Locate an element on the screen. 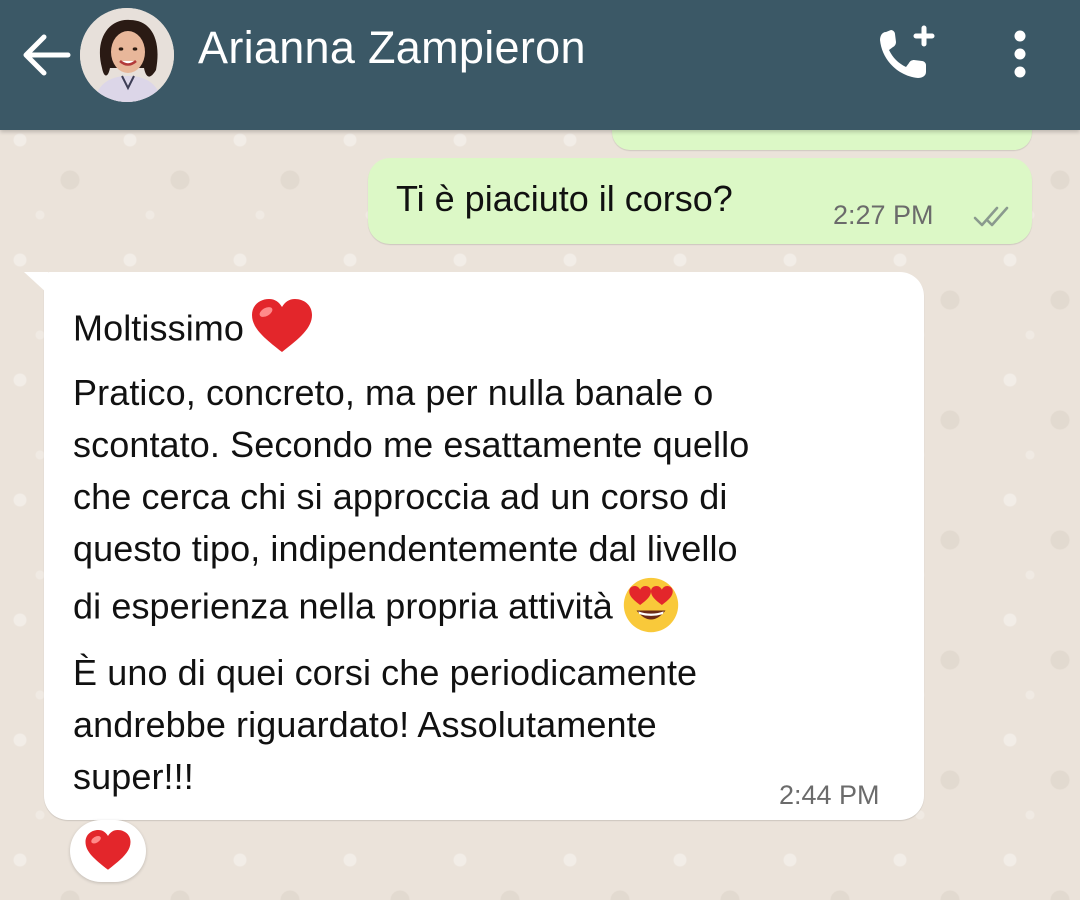 The width and height of the screenshot is (1080, 900). message-line: andrebbe riguardato! Assolutamente is located at coordinates (365, 724).